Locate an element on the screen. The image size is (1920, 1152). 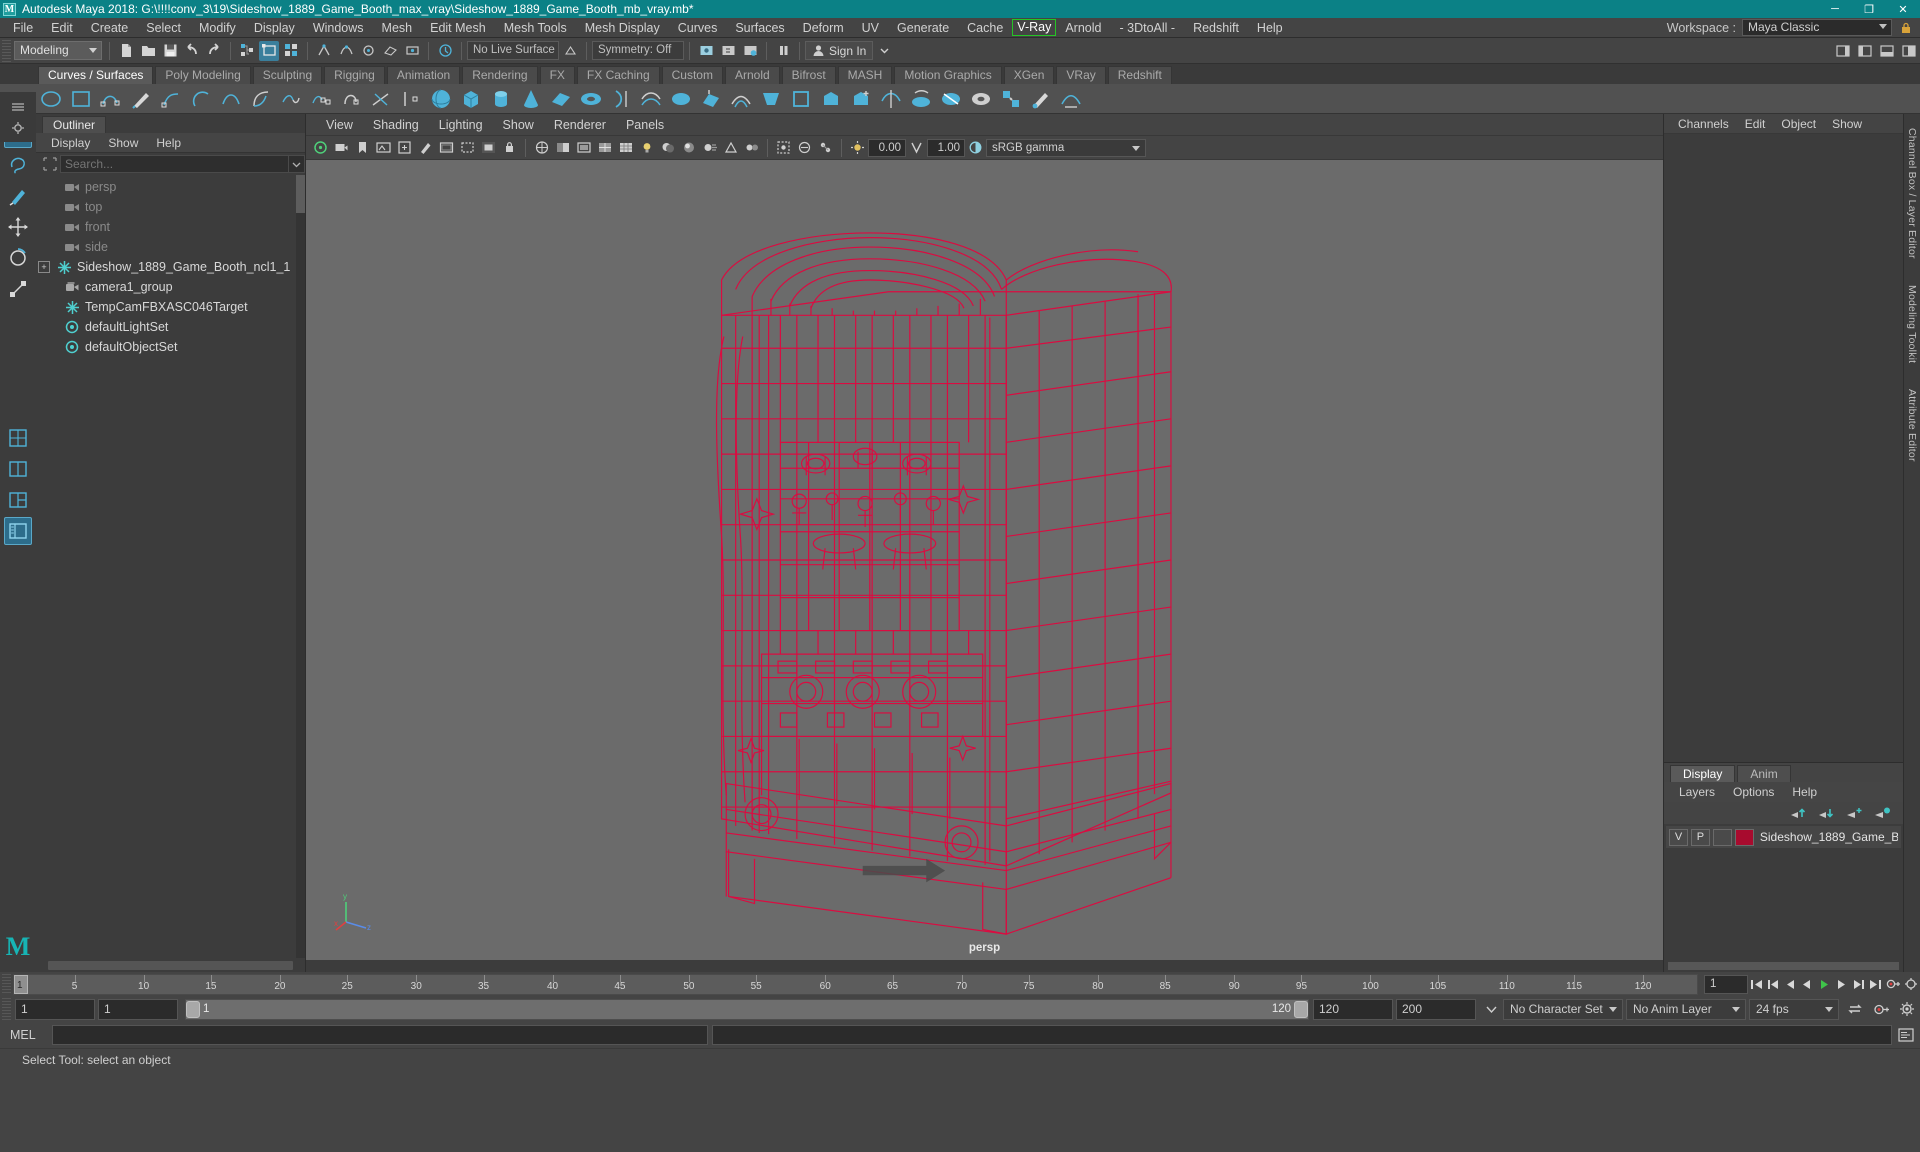
paint-select-tool-icon is located at coordinates (18, 196).